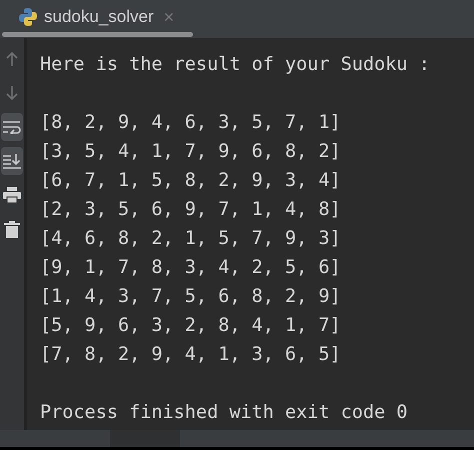  I want to click on console-line: [8, 2, 9, 4, 6, 3, 5, 7, 1], so click(191, 123).